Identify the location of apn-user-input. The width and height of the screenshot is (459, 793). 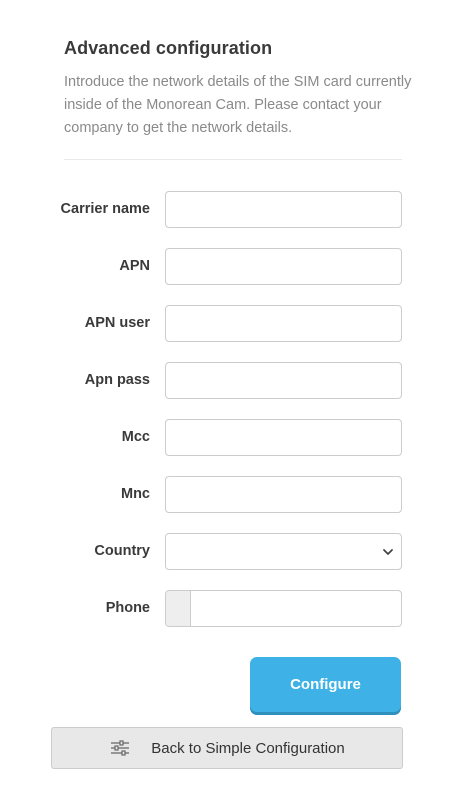
(283, 323).